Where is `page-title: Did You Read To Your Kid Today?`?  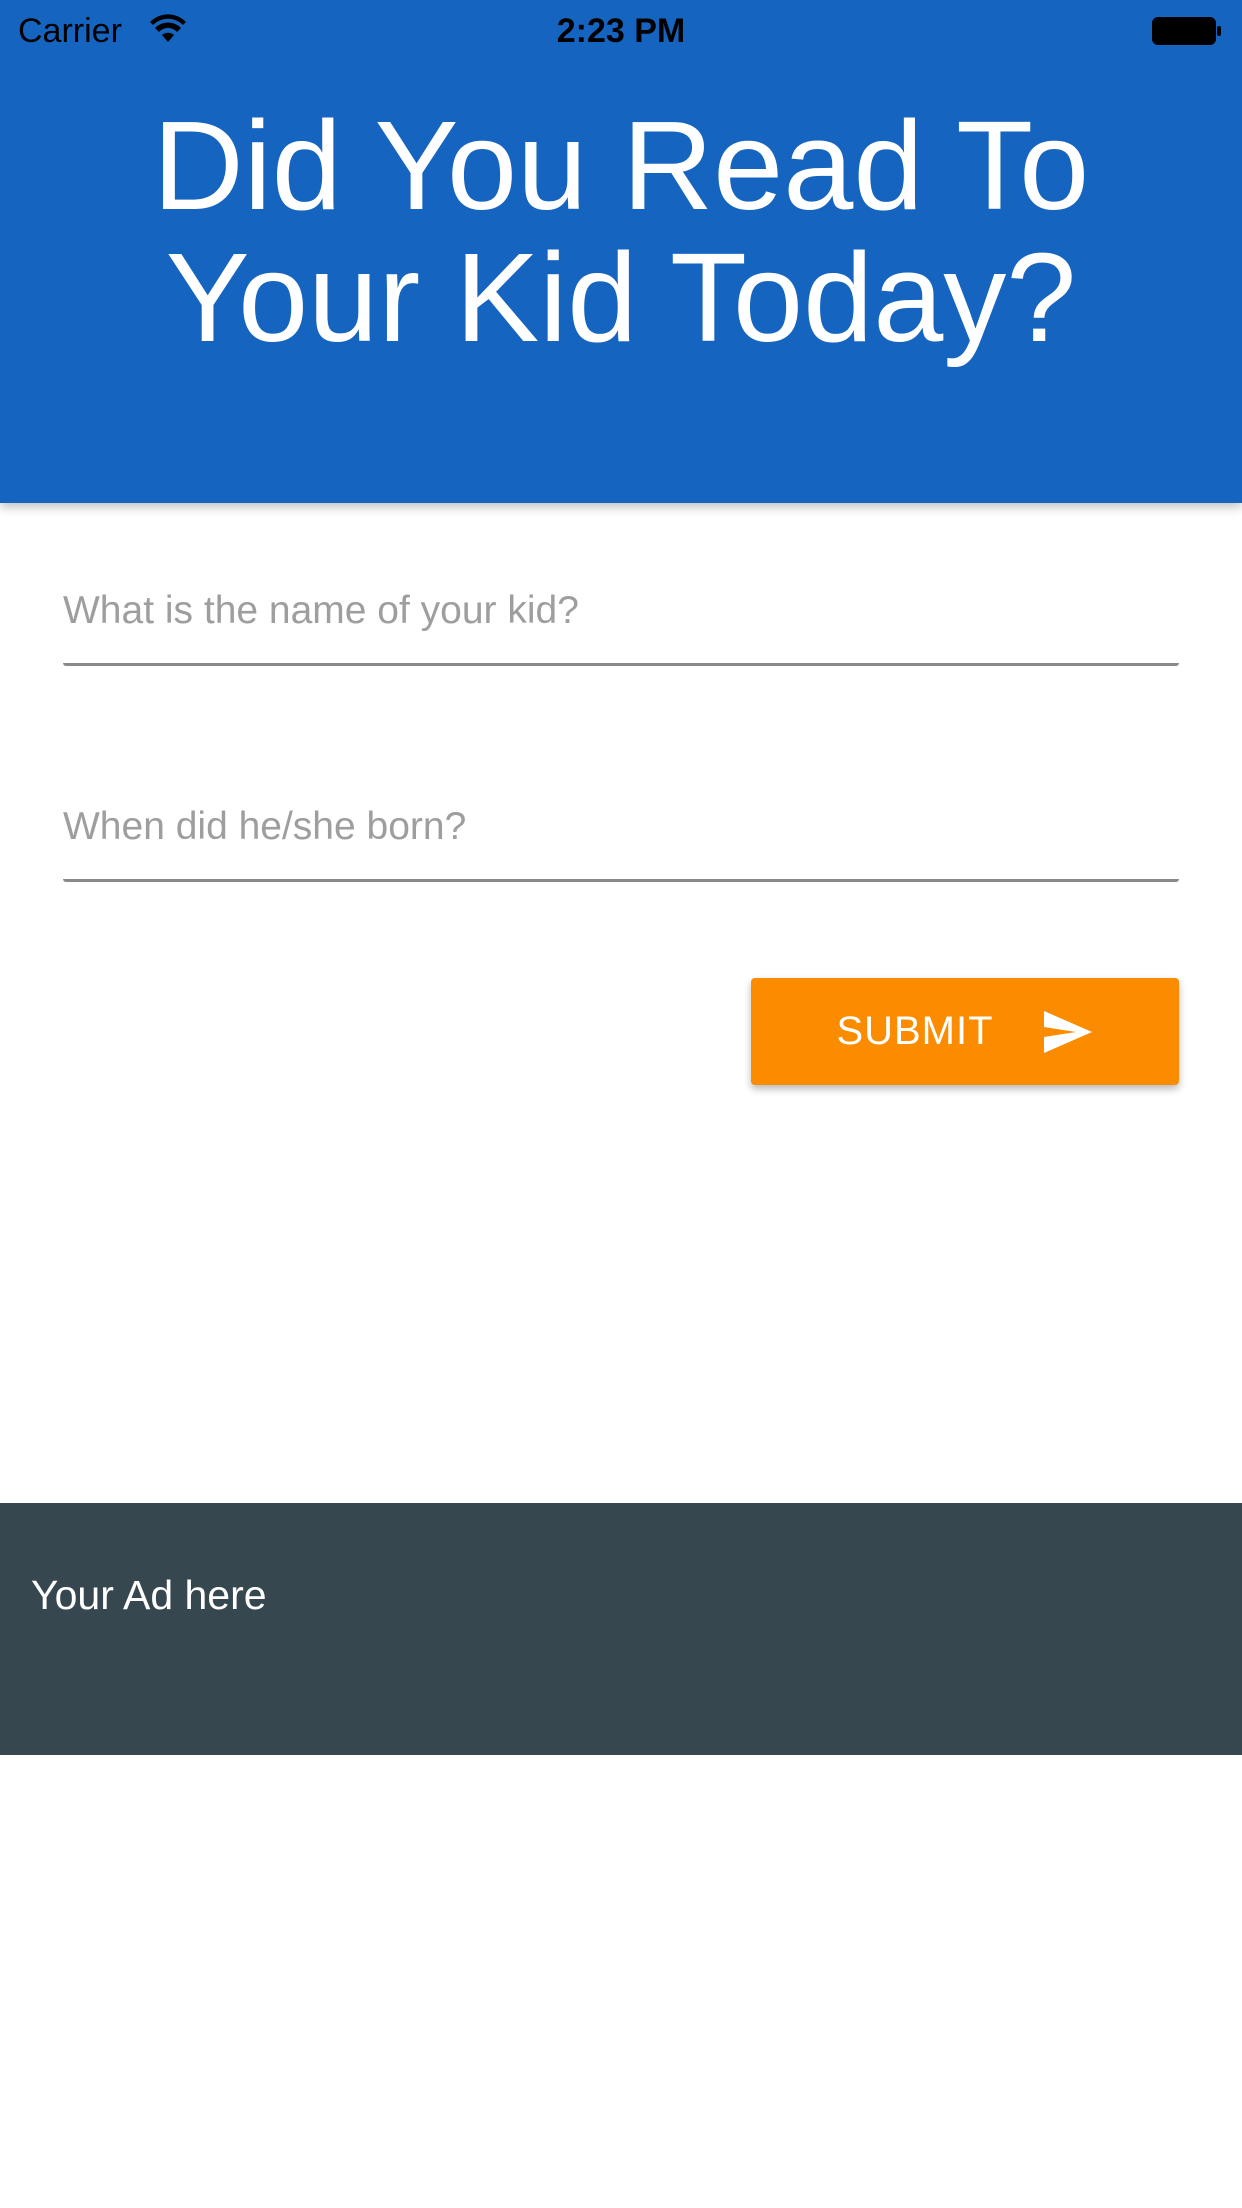 page-title: Did You Read To Your Kid Today? is located at coordinates (621, 231).